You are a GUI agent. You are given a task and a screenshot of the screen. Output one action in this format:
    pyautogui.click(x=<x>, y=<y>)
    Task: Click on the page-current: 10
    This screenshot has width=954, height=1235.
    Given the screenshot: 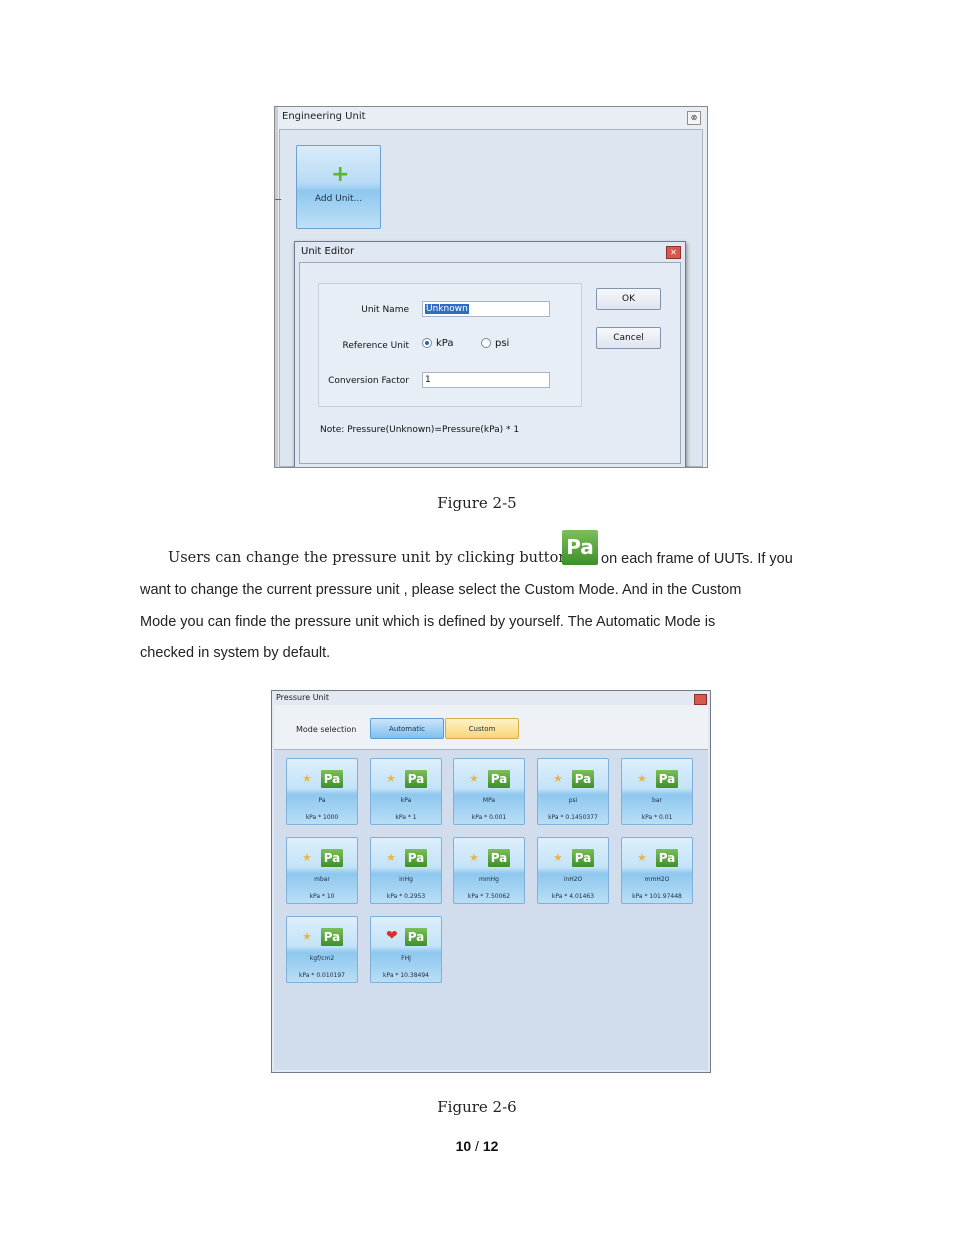 What is the action you would take?
    pyautogui.click(x=463, y=1146)
    